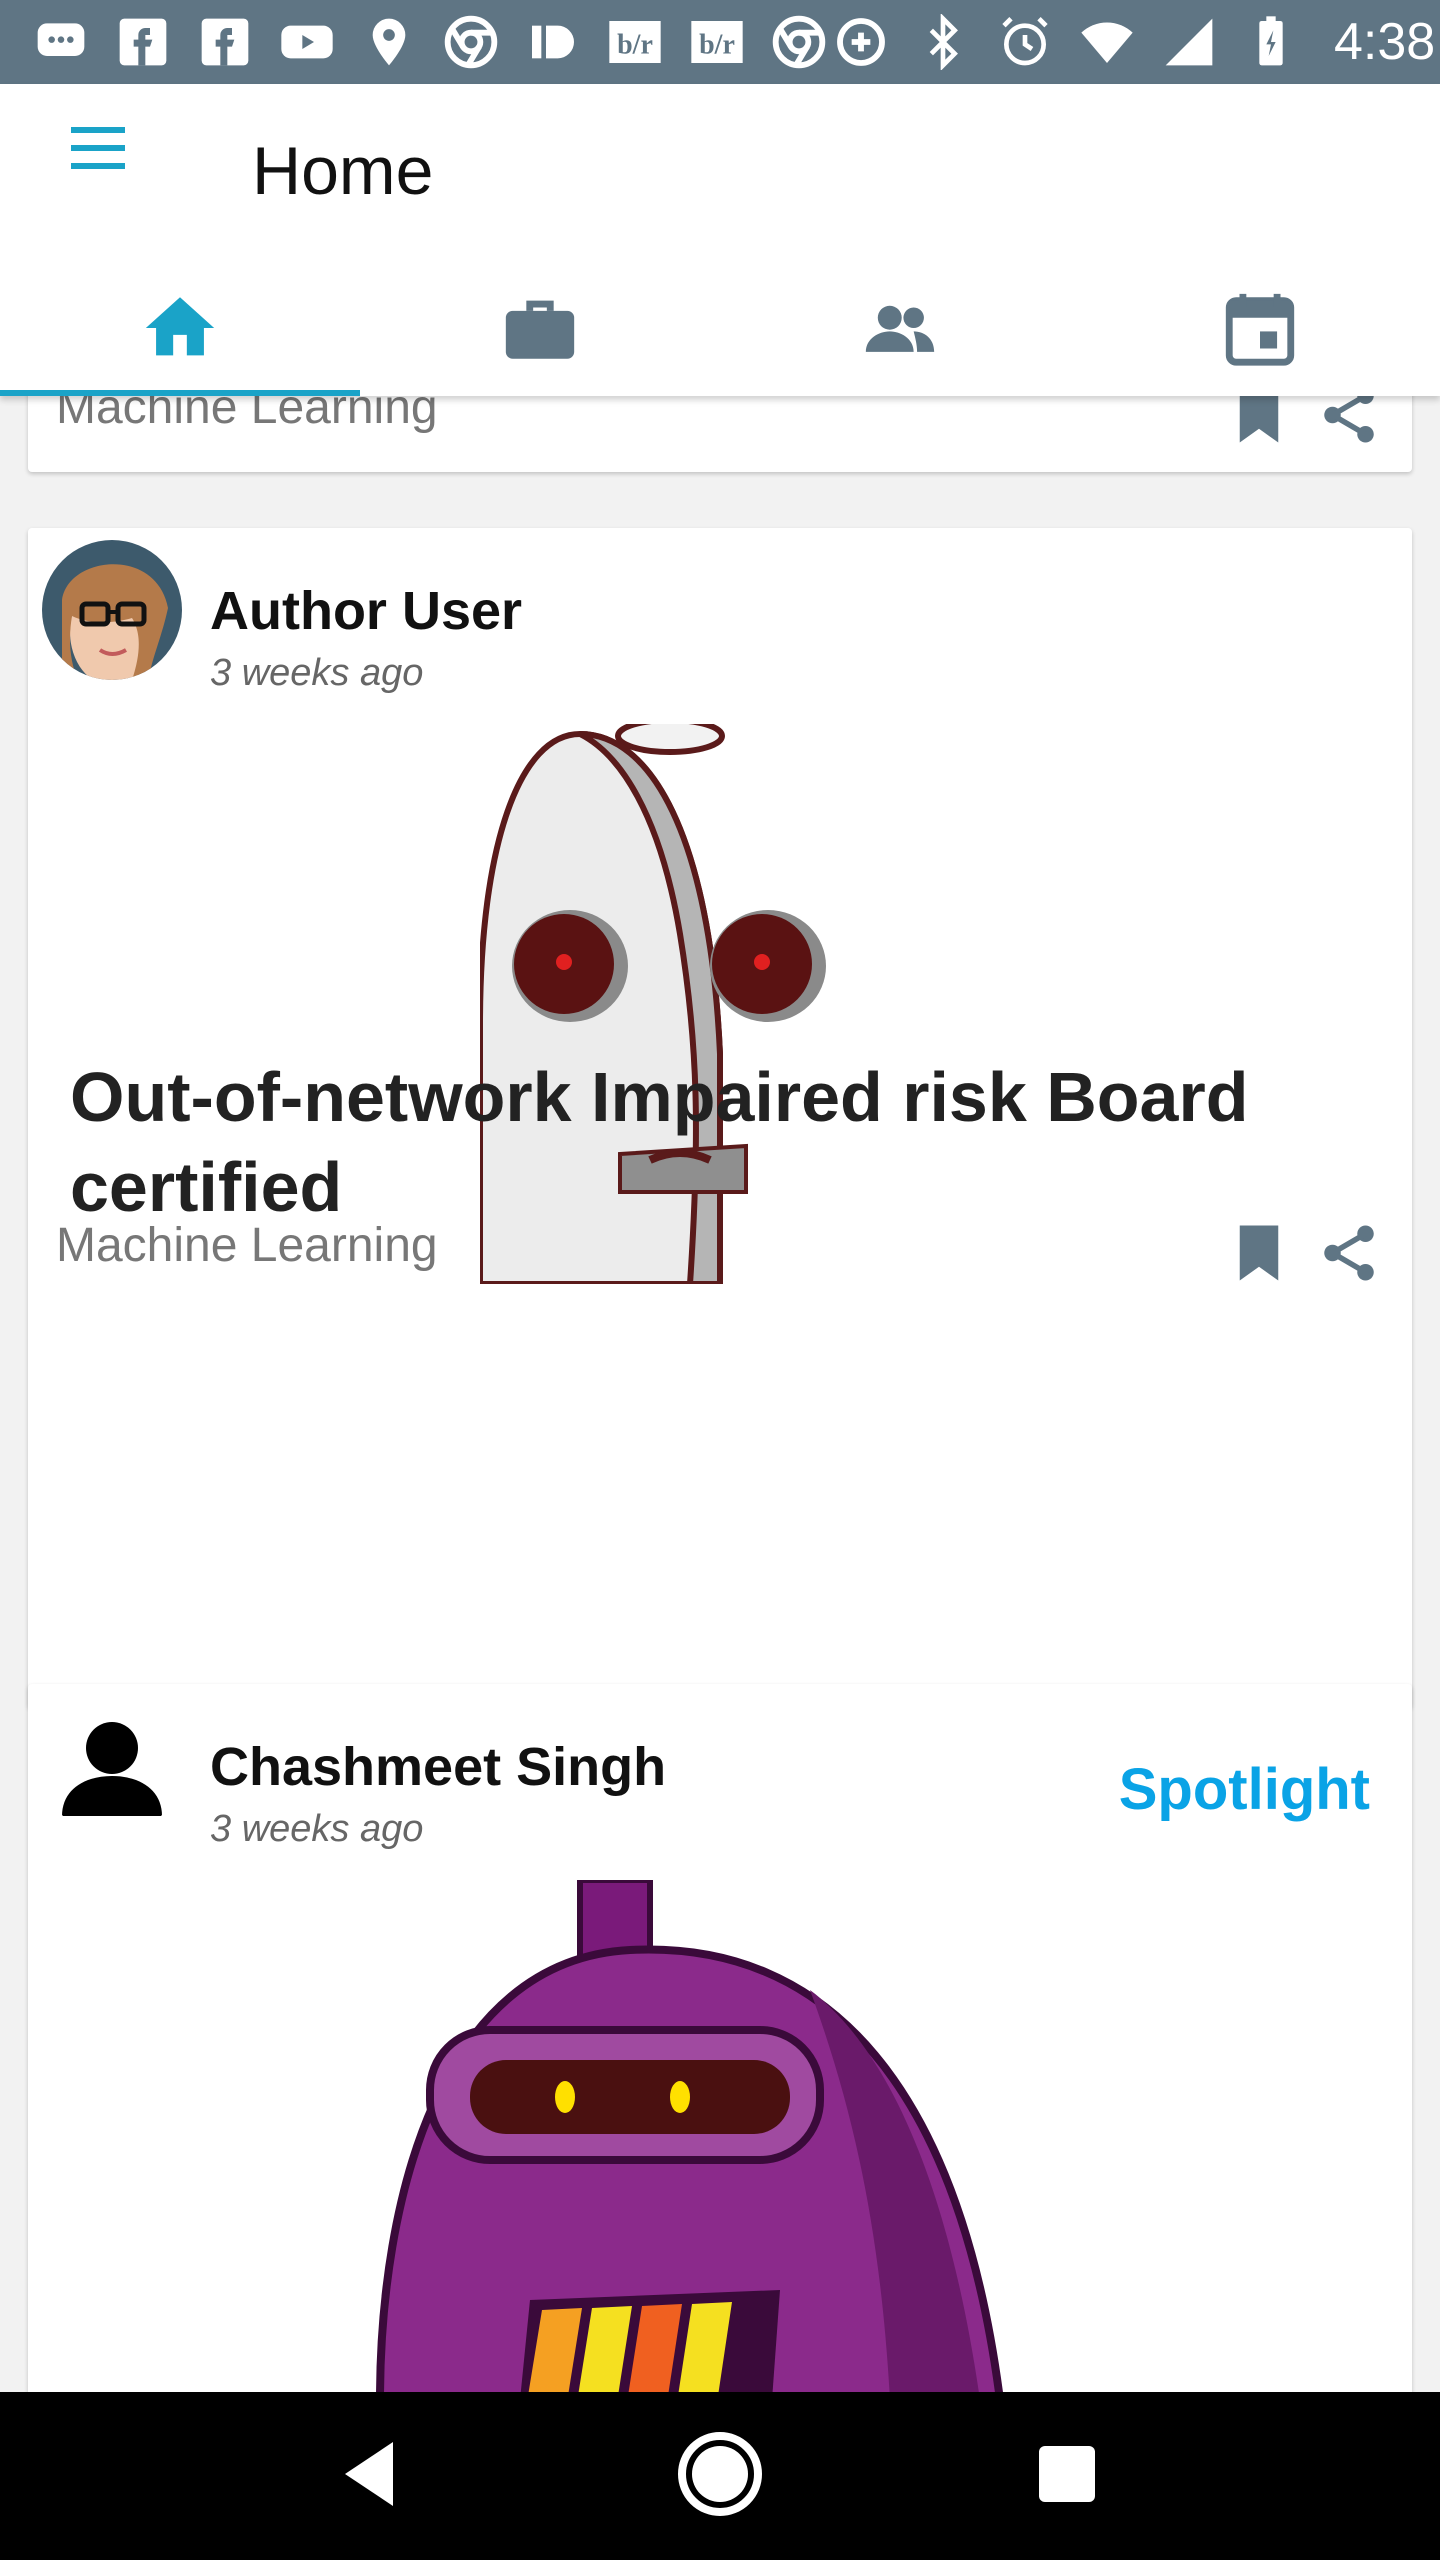  Describe the element at coordinates (1259, 1255) in the screenshot. I see `bookmark-icon` at that location.